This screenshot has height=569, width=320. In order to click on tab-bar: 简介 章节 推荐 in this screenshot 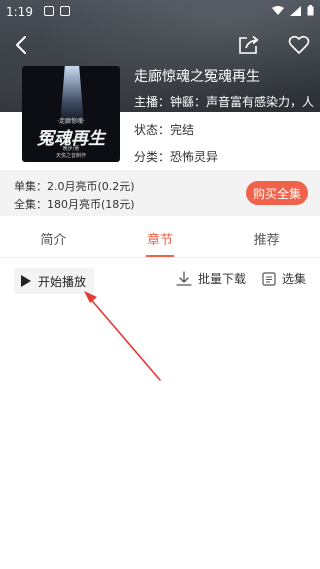, I will do `click(160, 238)`.